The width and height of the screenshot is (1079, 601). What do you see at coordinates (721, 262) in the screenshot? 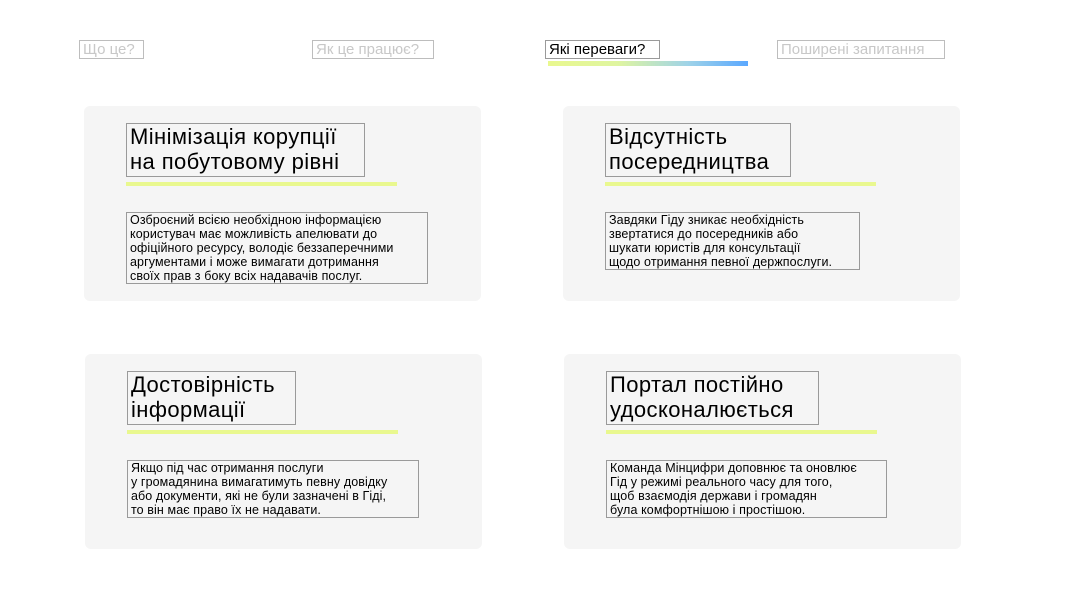
I see `card-desc-line: щодо отримання певної держпослуги.` at bounding box center [721, 262].